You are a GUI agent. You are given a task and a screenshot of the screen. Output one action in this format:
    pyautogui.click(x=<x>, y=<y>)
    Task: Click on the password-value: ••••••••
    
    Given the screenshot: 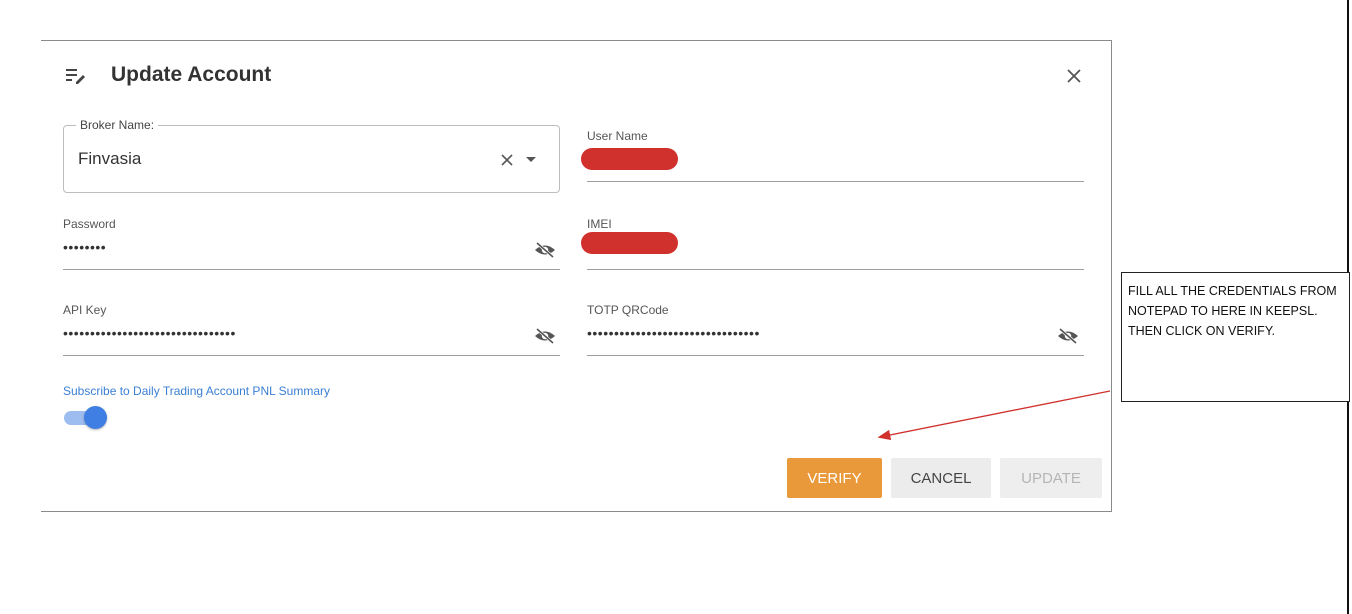 What is the action you would take?
    pyautogui.click(x=85, y=247)
    